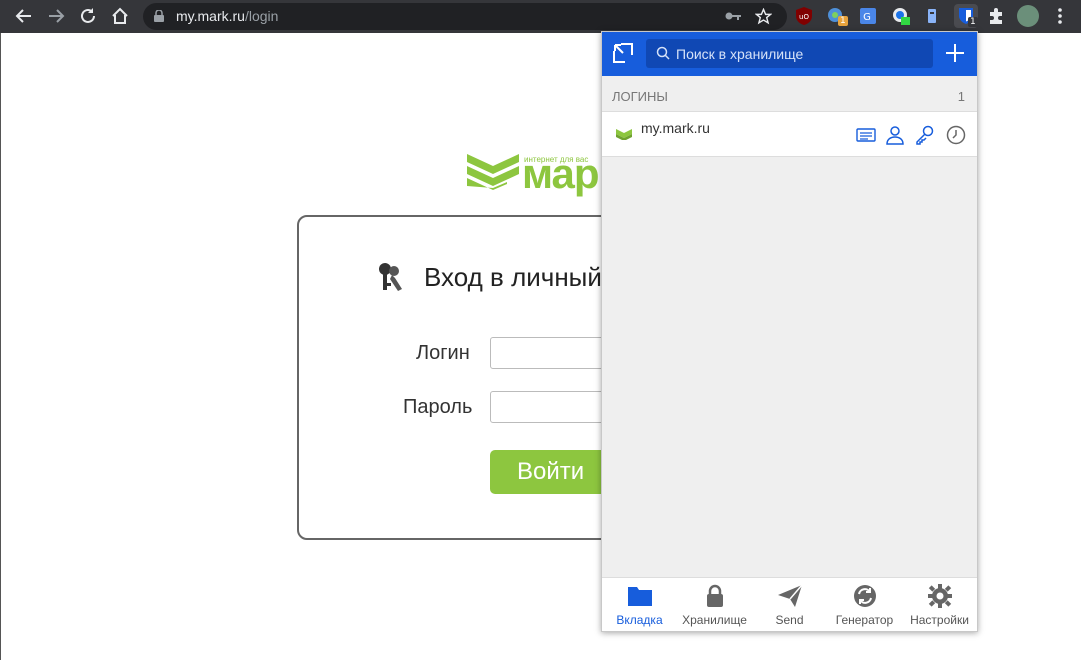 This screenshot has height=660, width=1081. Describe the element at coordinates (675, 128) in the screenshot. I see `item-name: my.mark.ru` at that location.